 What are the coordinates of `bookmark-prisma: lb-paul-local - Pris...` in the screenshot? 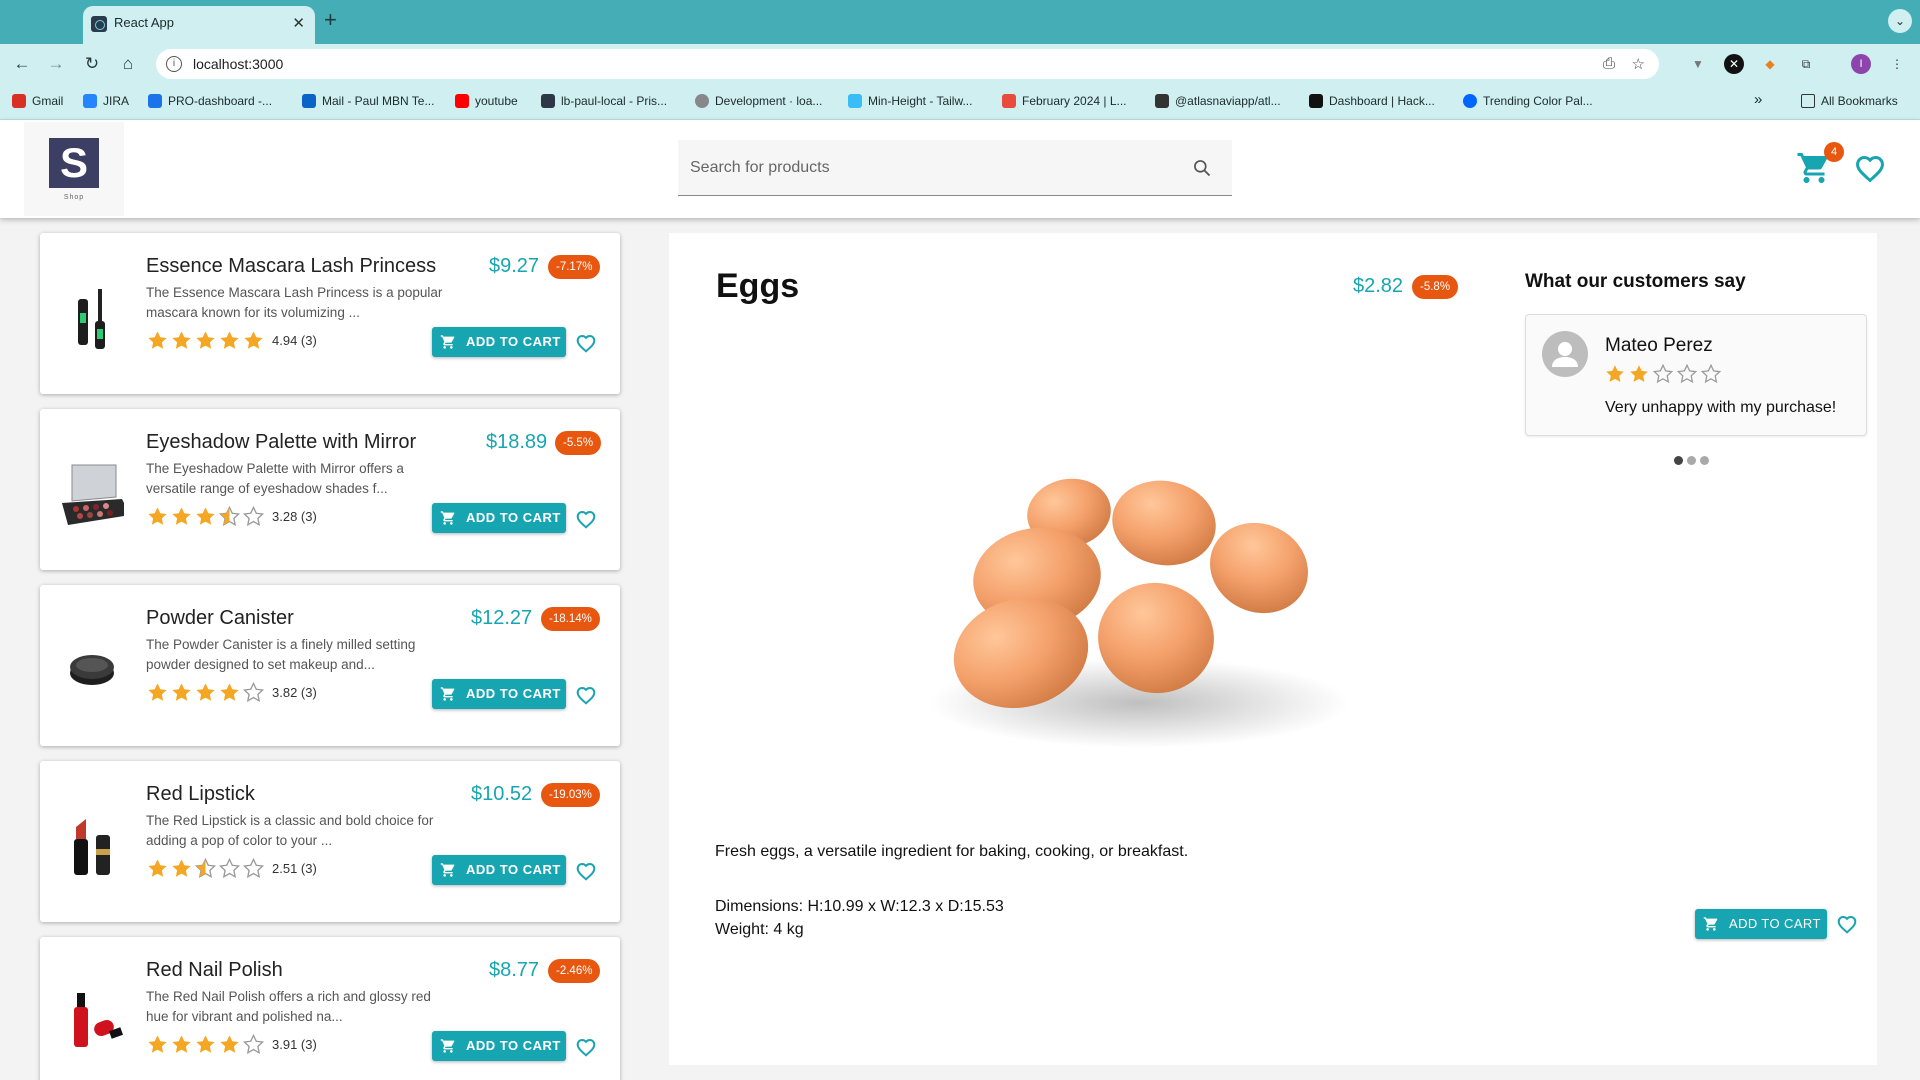 It's located at (604, 101).